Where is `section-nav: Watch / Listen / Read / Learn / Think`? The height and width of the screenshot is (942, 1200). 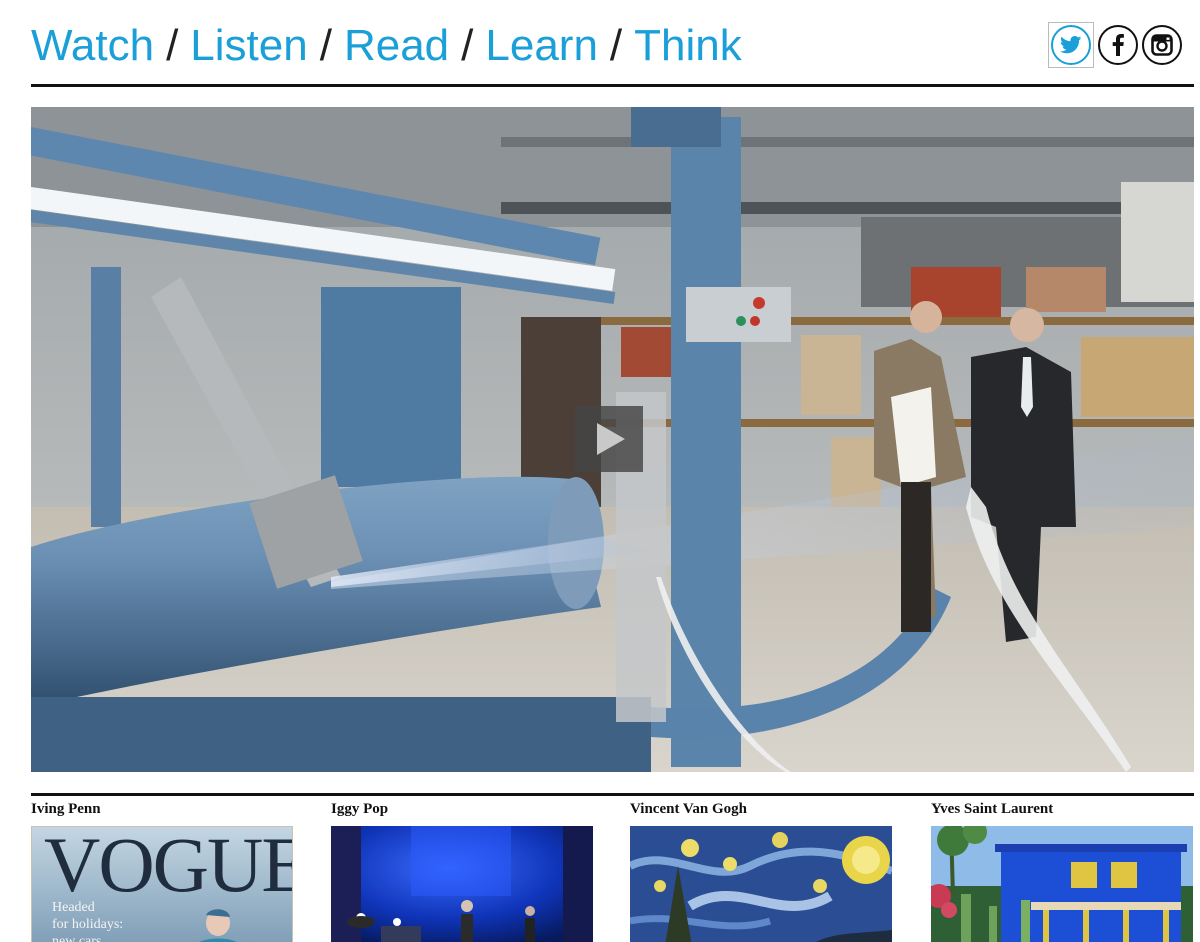 section-nav: Watch / Listen / Read / Learn / Think is located at coordinates (386, 48).